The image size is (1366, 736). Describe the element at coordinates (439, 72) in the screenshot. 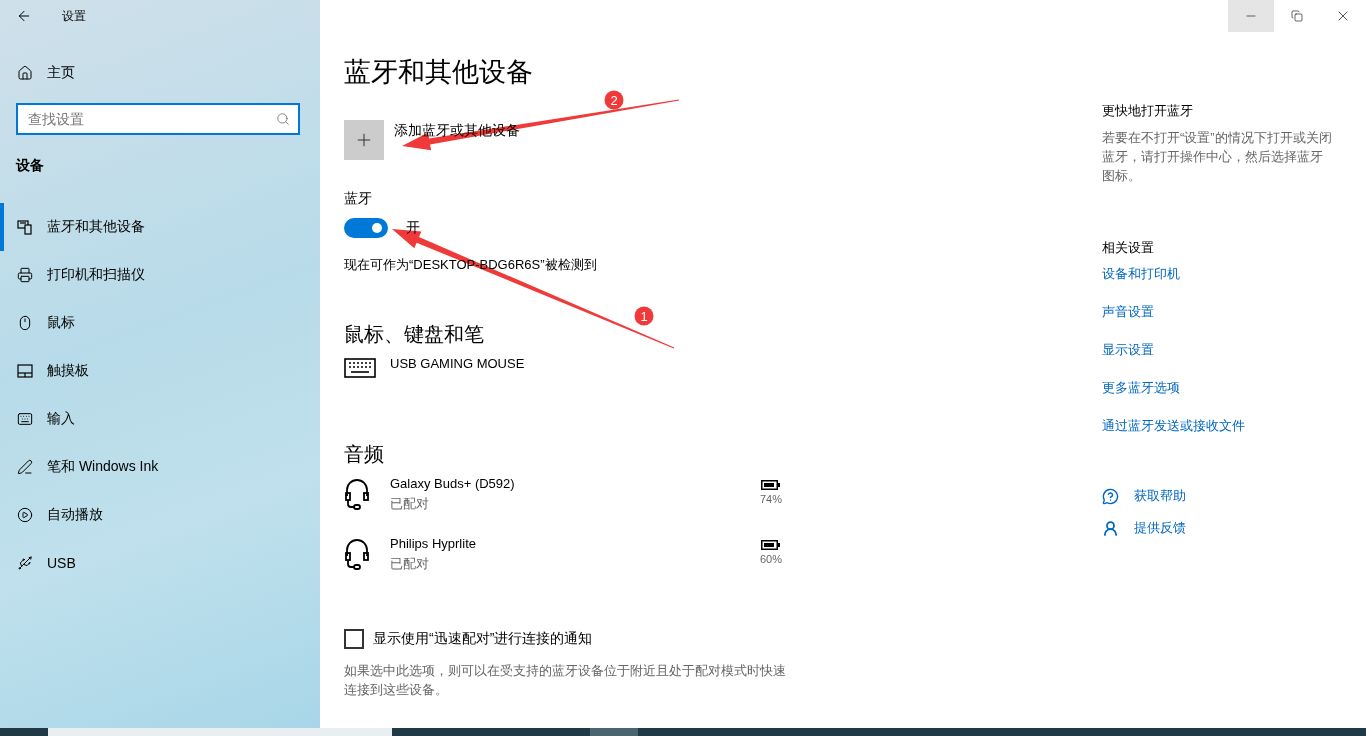

I see `page-title: 蓝牙和其他设备` at that location.